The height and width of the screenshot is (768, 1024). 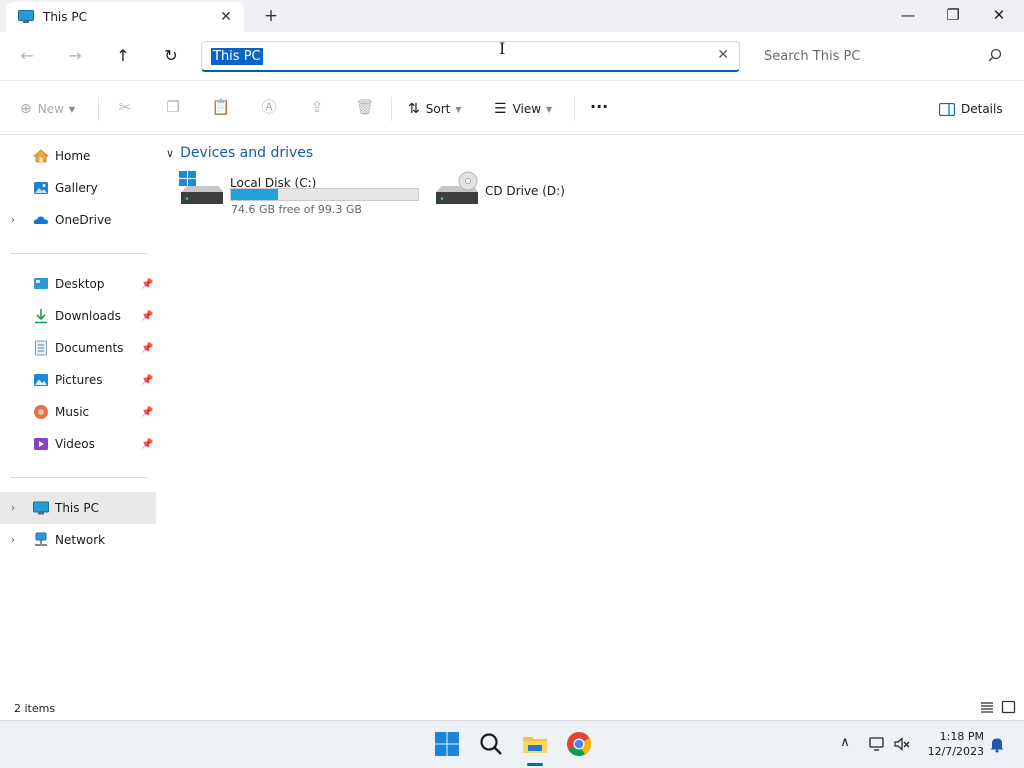 I want to click on notification-bell-icon, so click(x=997, y=744).